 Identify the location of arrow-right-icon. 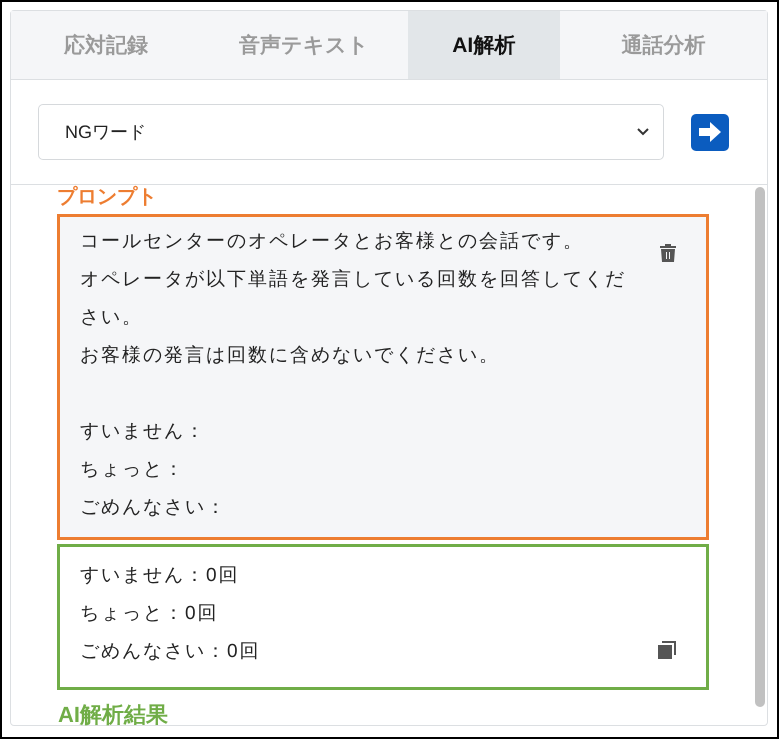
(710, 132).